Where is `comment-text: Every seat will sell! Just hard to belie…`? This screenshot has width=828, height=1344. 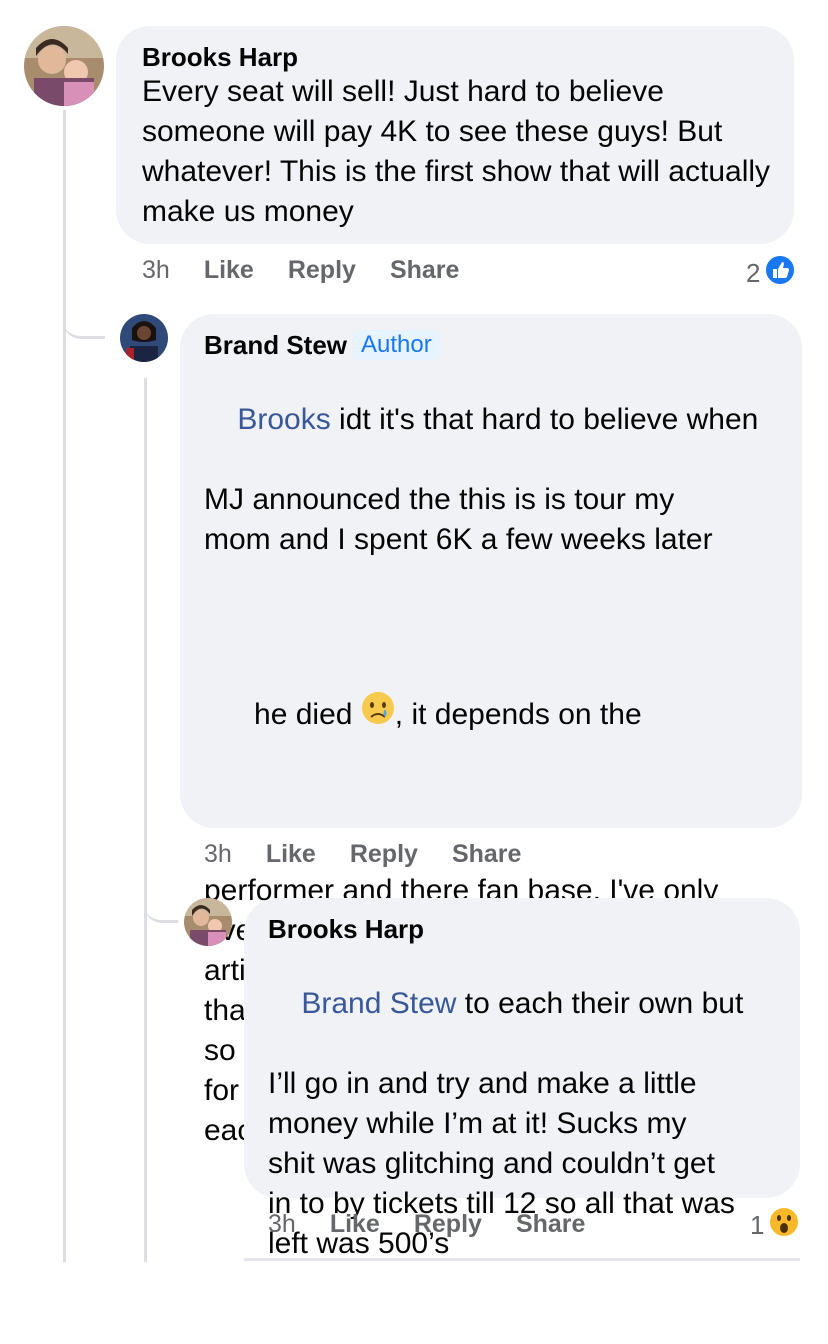
comment-text: Every seat will sell! Just hard to belie… is located at coordinates (460, 151).